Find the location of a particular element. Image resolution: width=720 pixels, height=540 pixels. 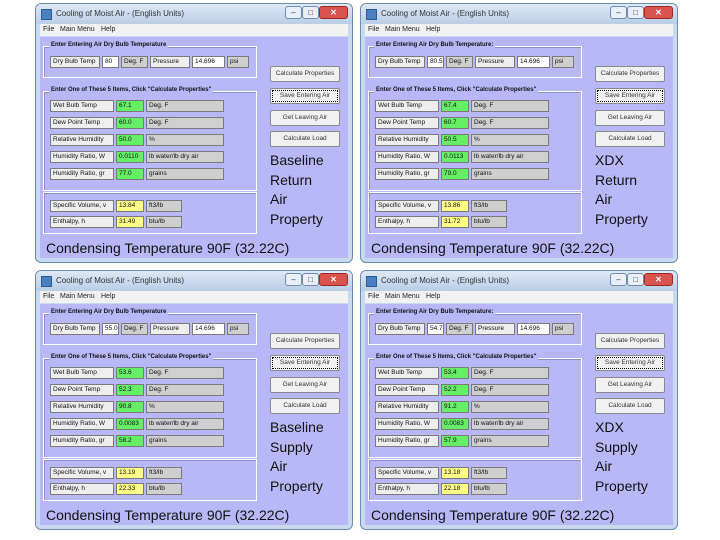

specific-volume-value: 13.86 is located at coordinates (455, 206).